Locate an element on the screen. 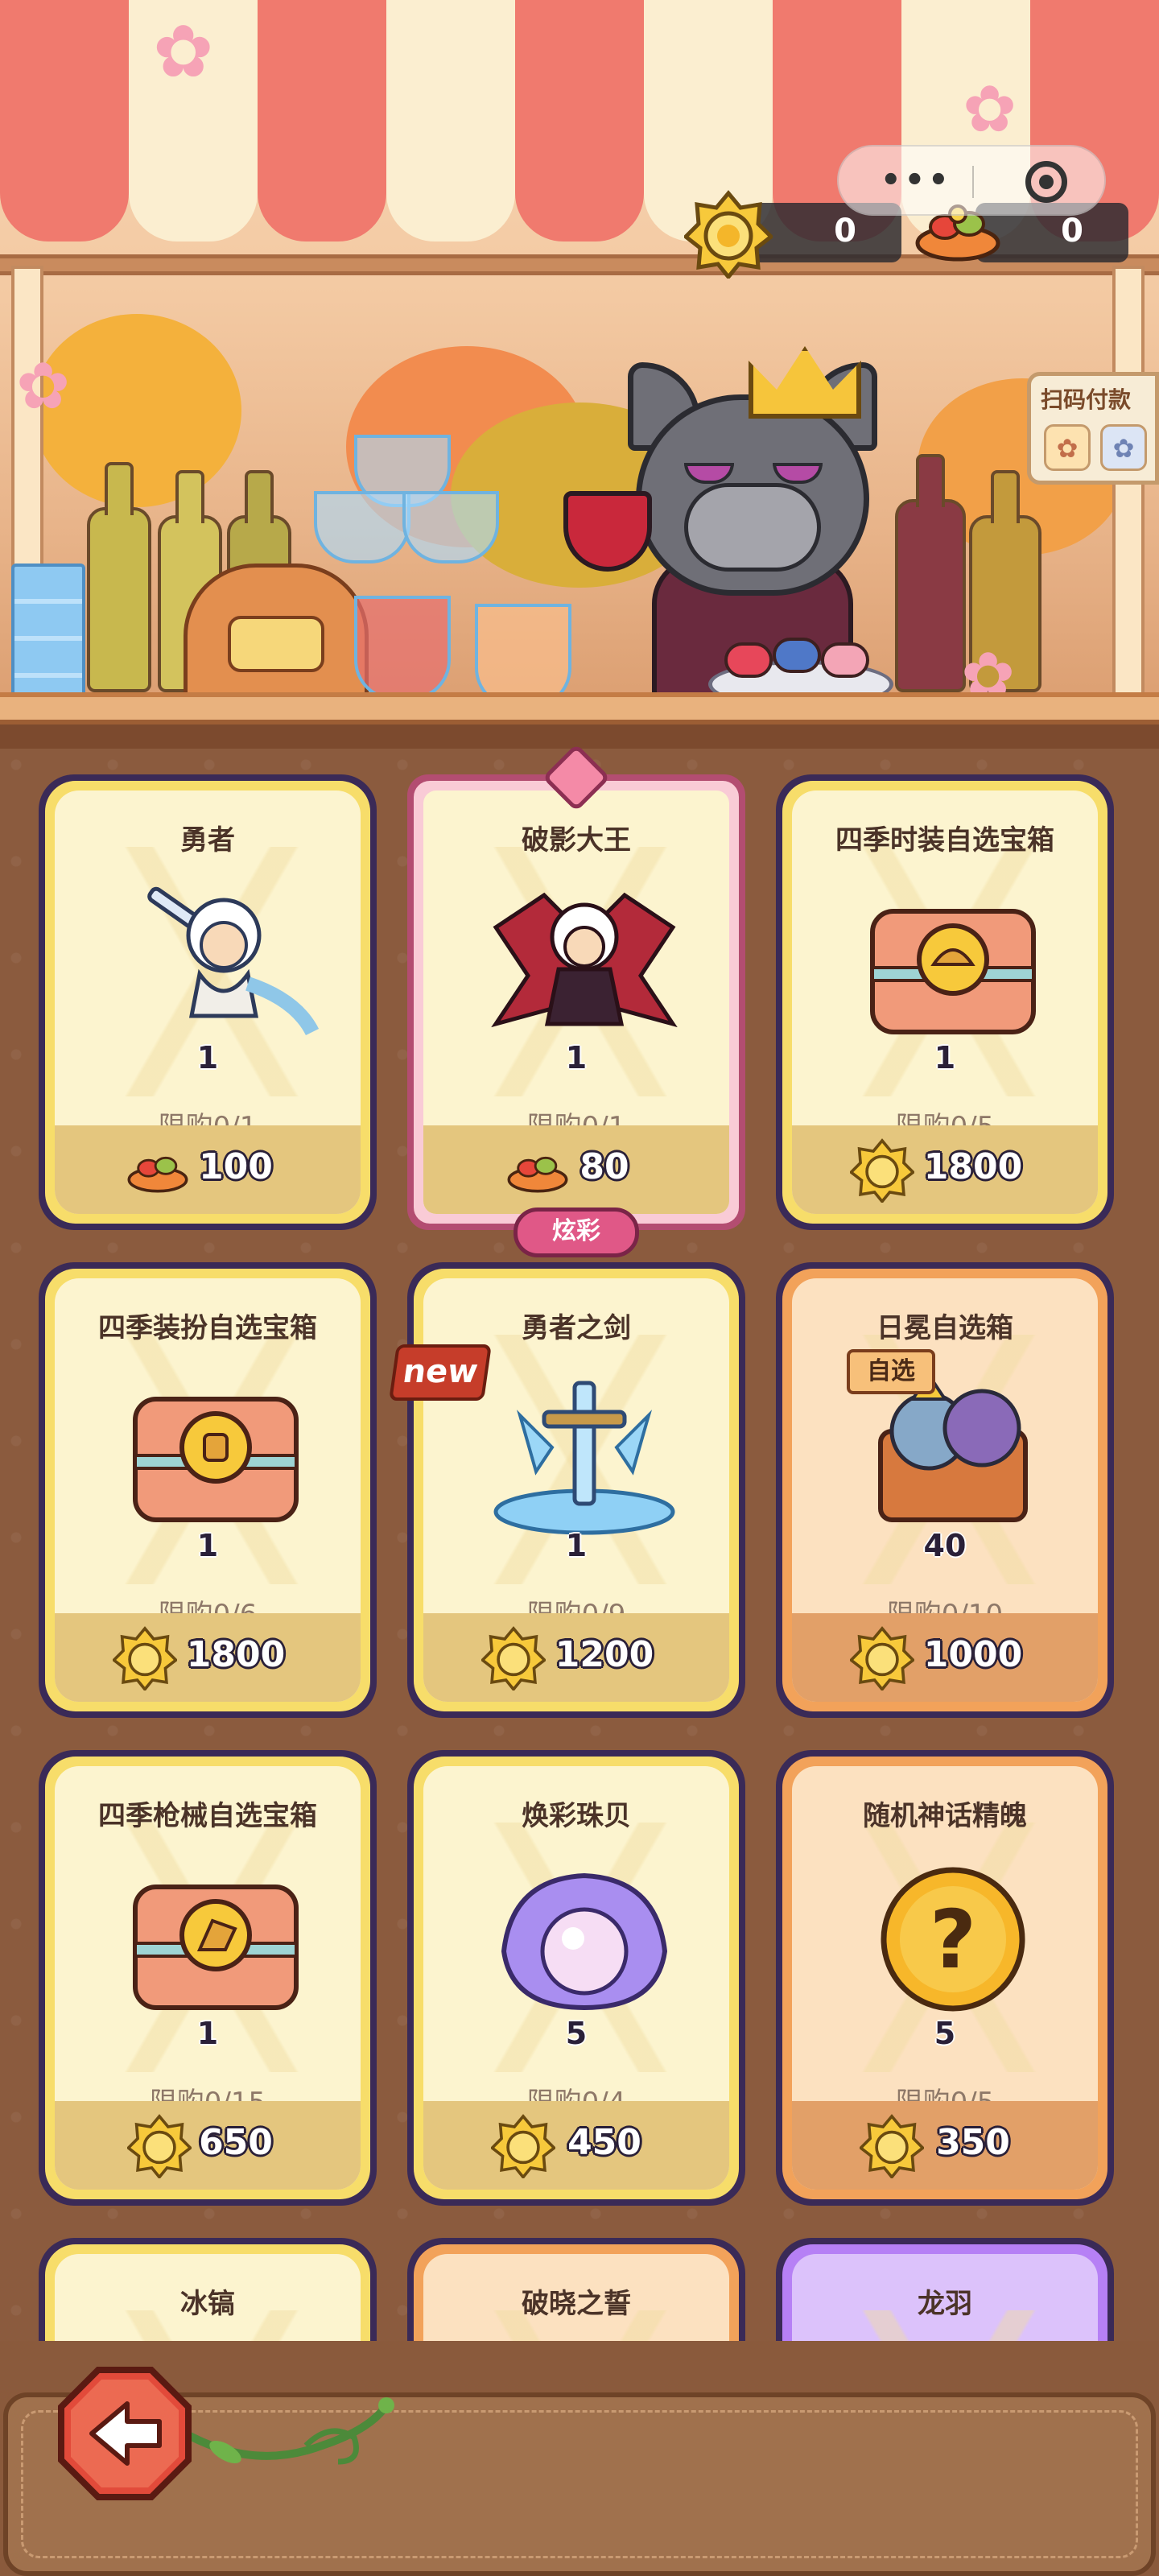 The width and height of the screenshot is (1159, 2576). shop-item-card: 焕彩珠贝 5 限购0/4 450 is located at coordinates (576, 1978).